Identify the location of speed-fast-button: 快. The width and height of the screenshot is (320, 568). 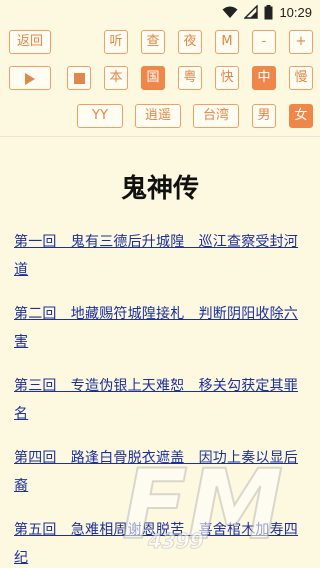
(227, 78).